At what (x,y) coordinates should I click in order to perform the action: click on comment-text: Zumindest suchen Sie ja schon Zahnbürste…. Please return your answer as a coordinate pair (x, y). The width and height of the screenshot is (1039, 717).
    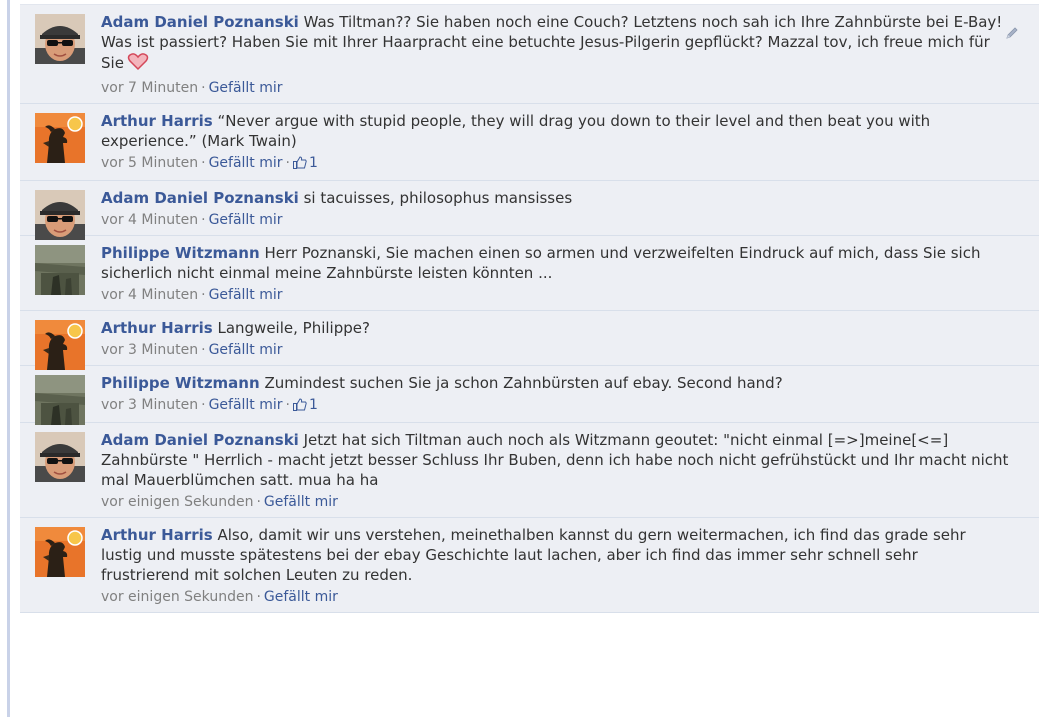
    Looking at the image, I should click on (523, 383).